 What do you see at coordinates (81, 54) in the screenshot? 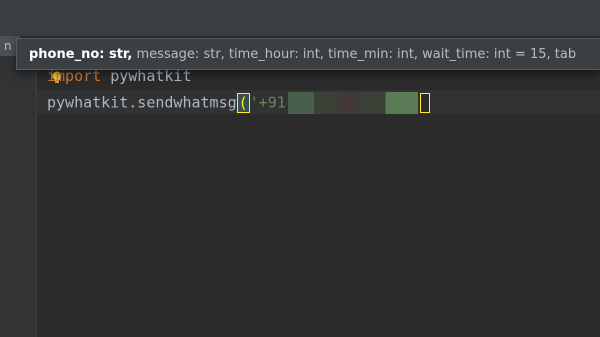
I see `active-parameter: phone_no: str,` at bounding box center [81, 54].